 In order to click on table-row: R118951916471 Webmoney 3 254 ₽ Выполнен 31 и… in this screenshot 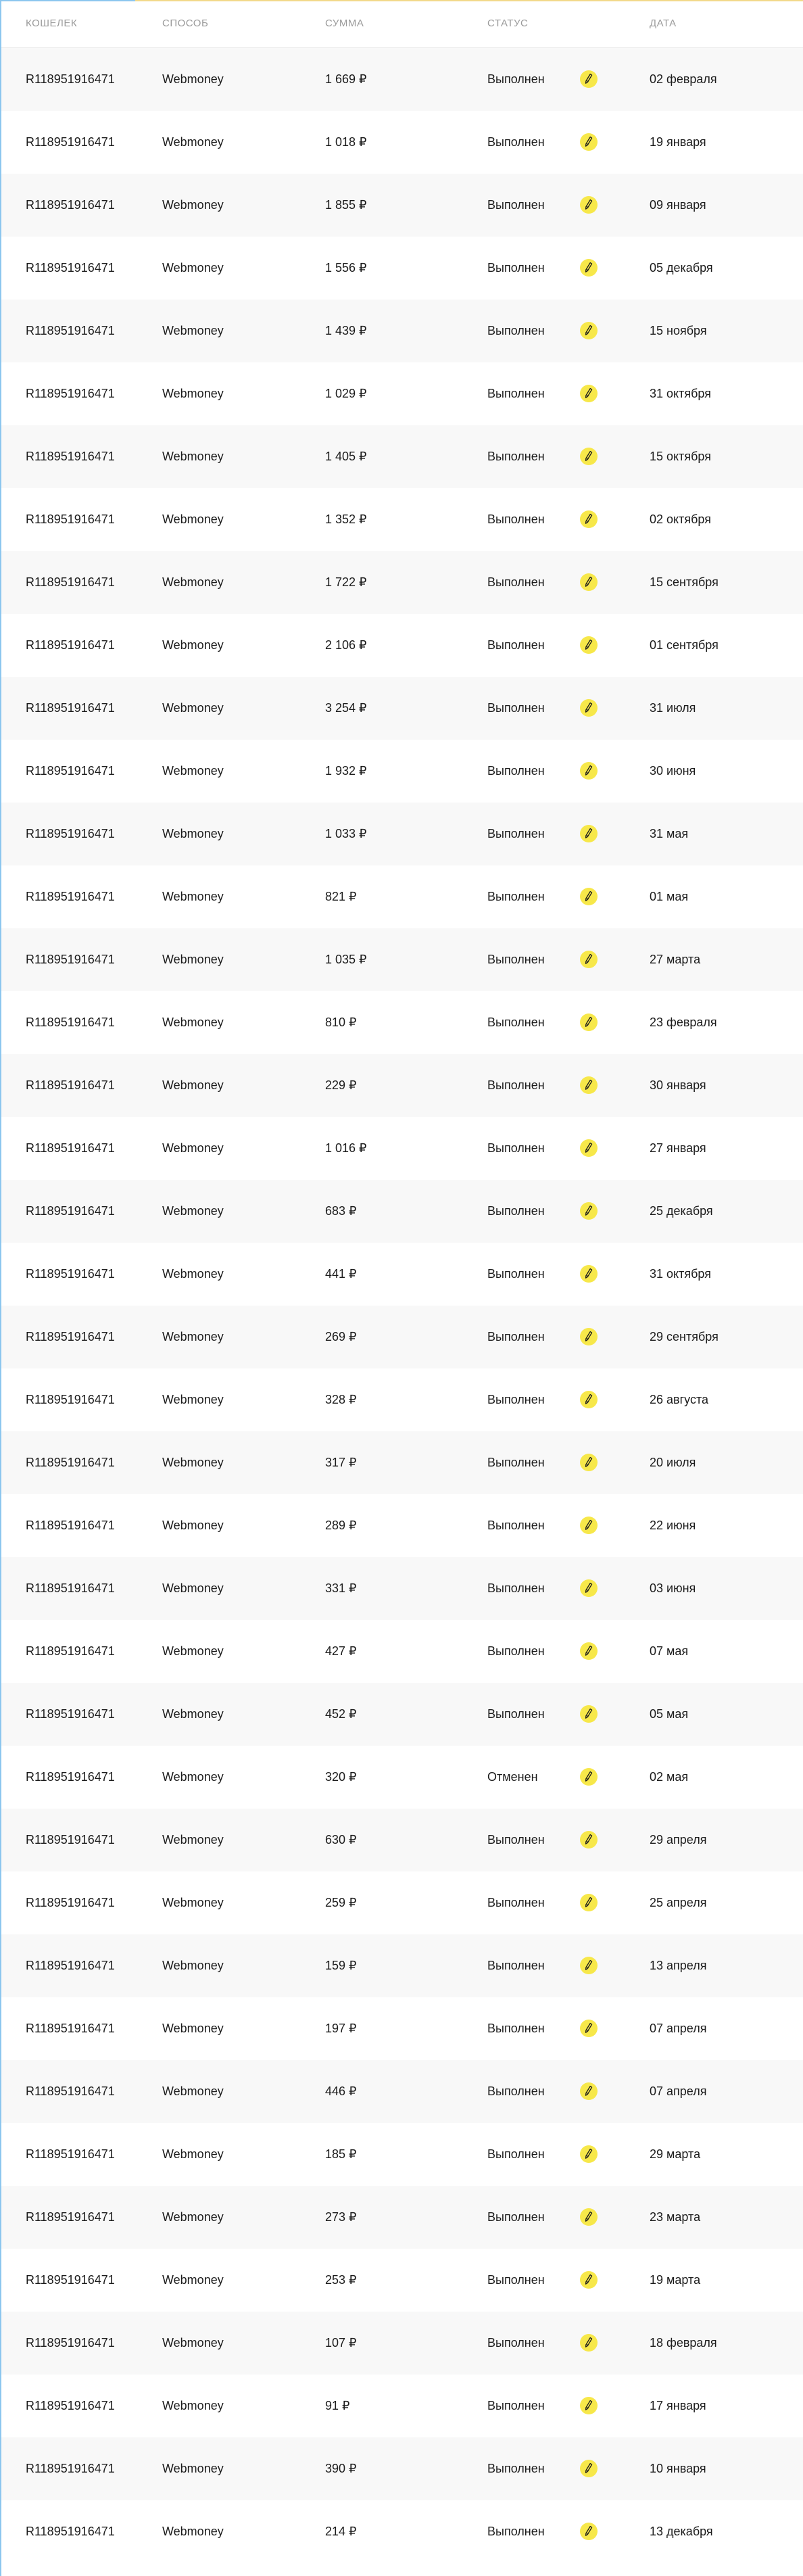, I will do `click(402, 708)`.